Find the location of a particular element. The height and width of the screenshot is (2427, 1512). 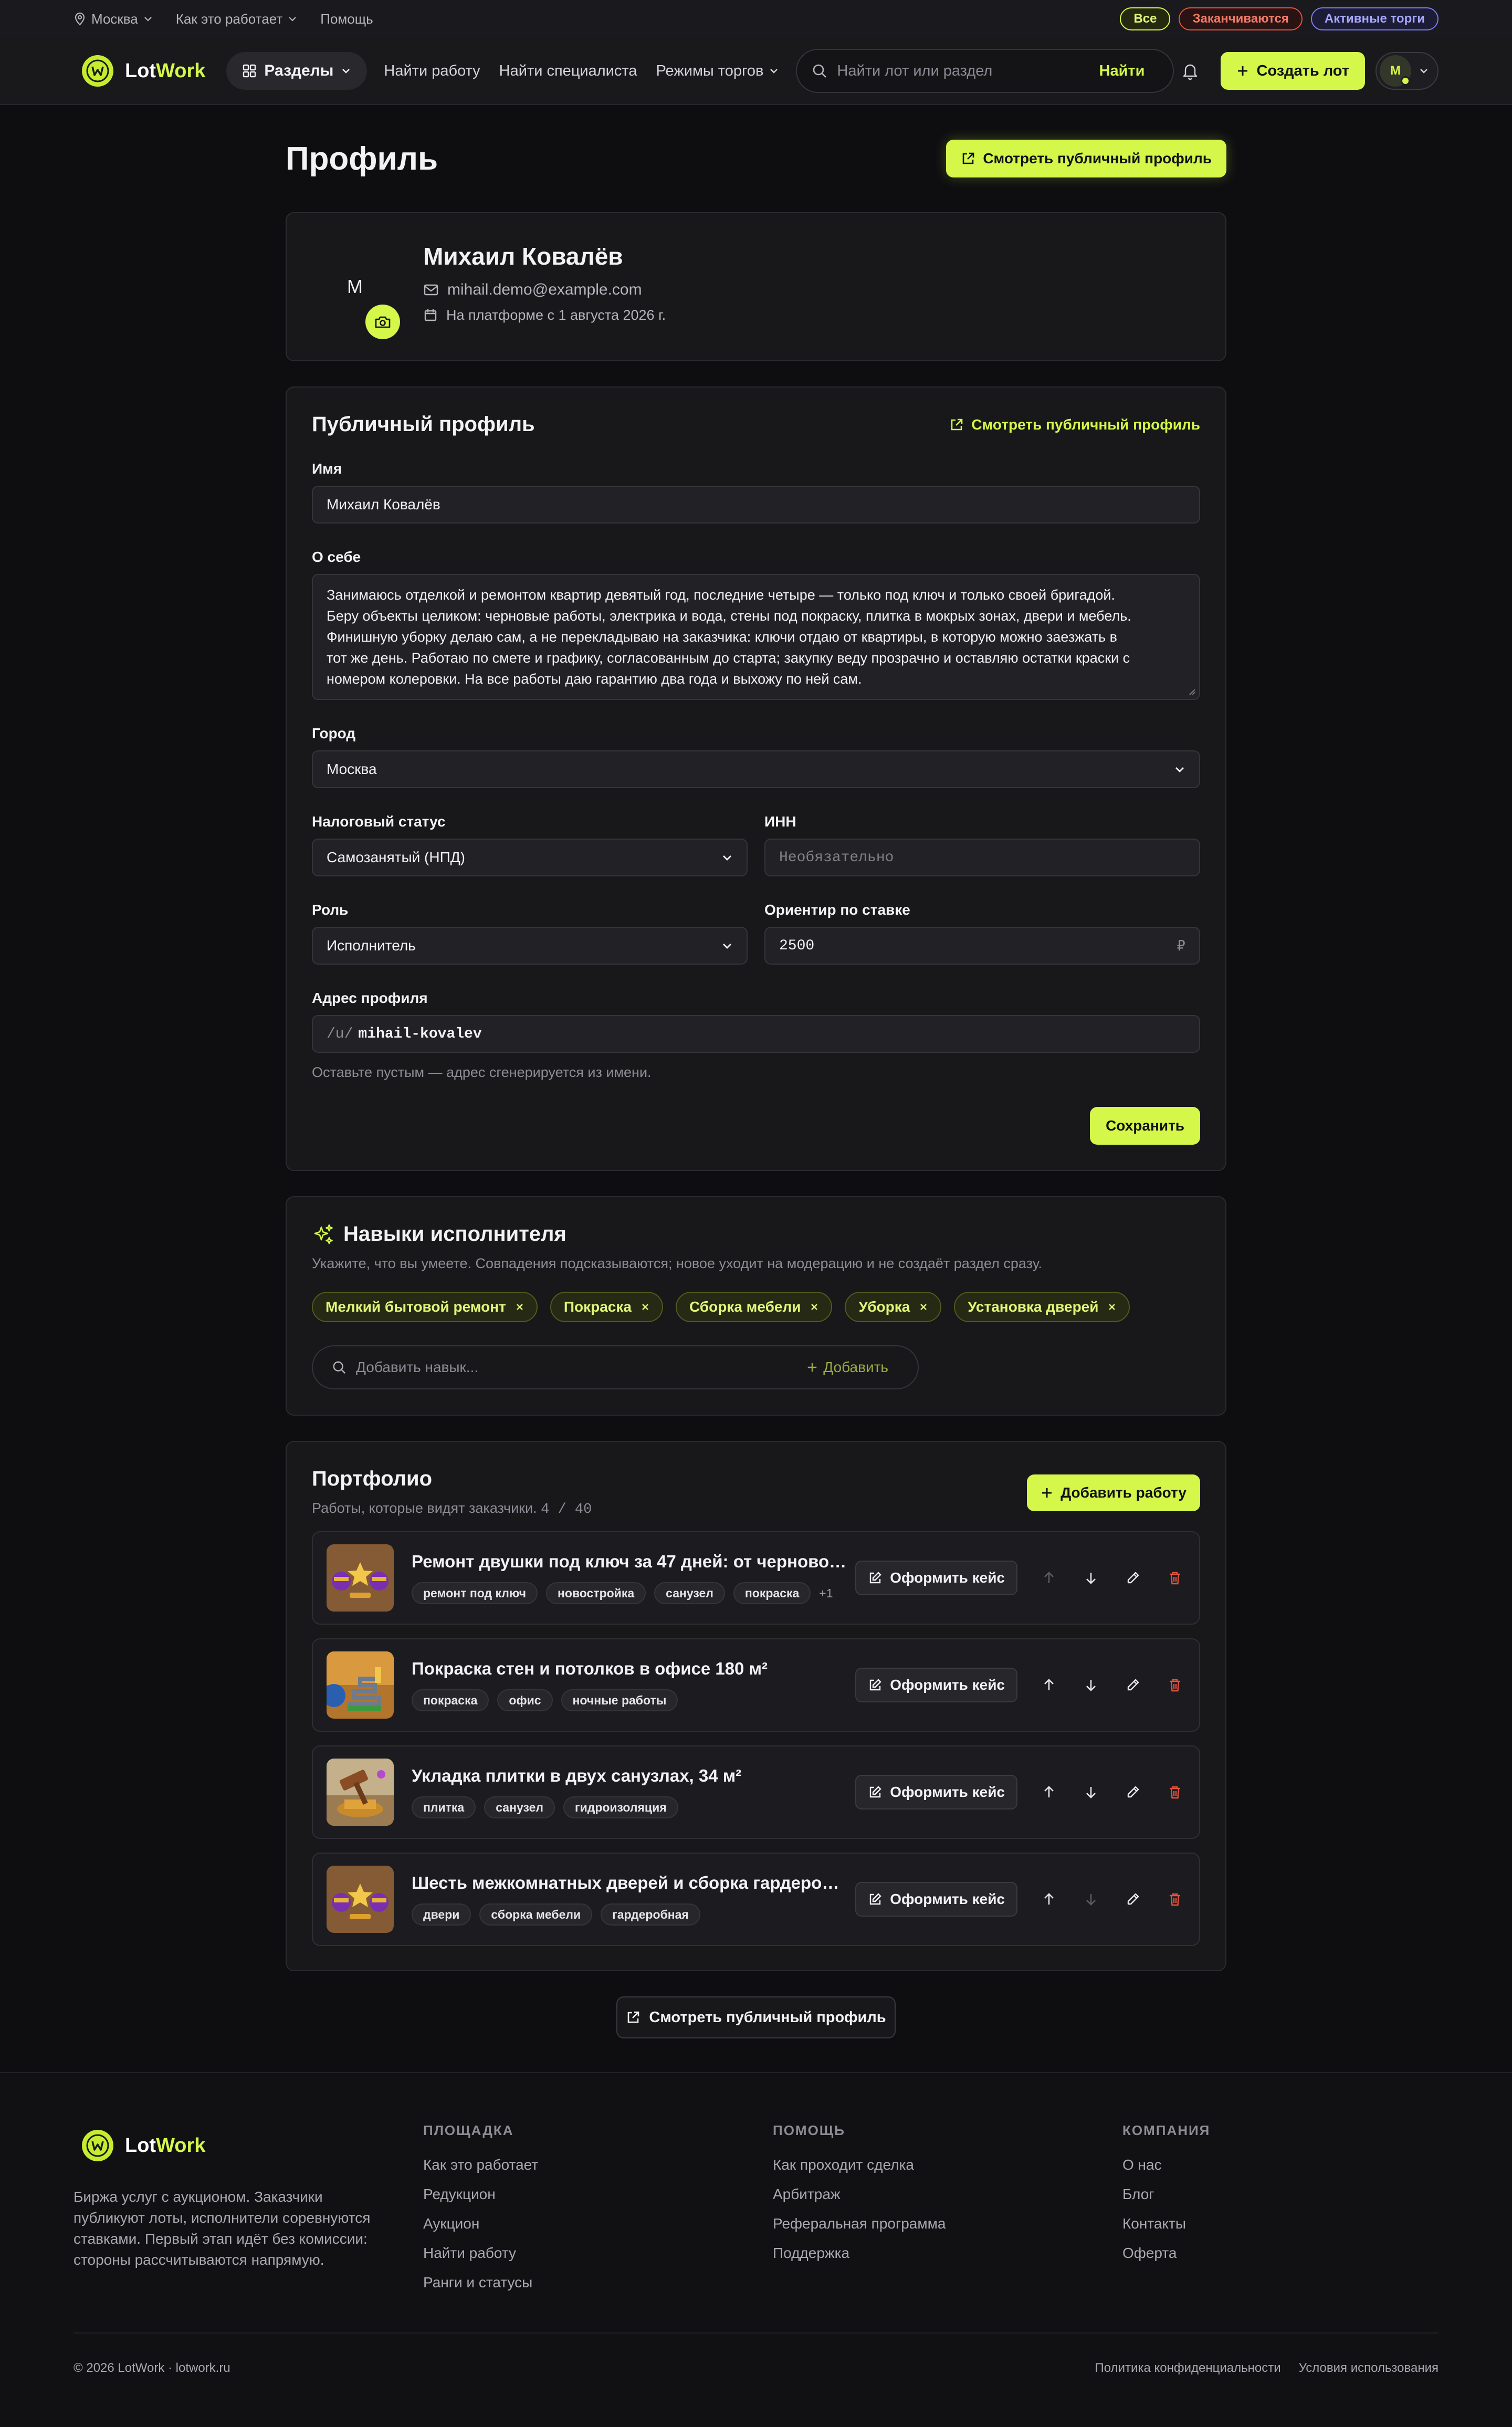

profile-avatar: M is located at coordinates (360, 295).